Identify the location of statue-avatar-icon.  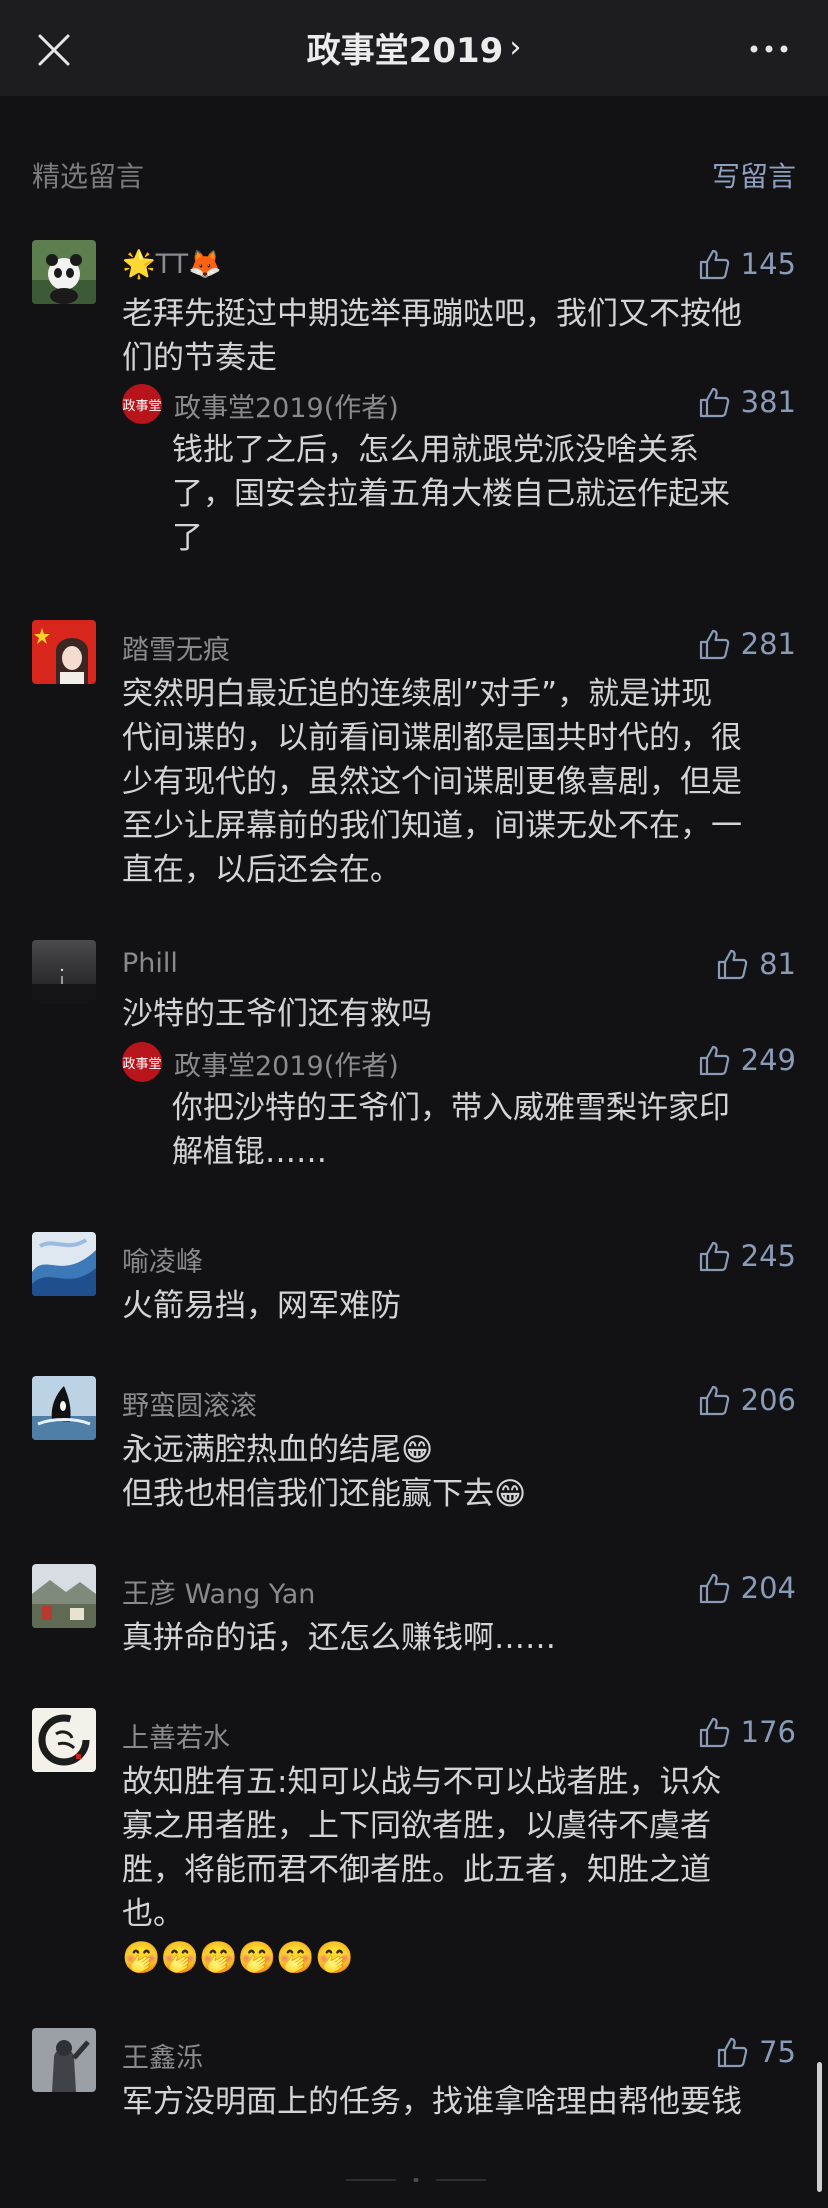
(64, 2060).